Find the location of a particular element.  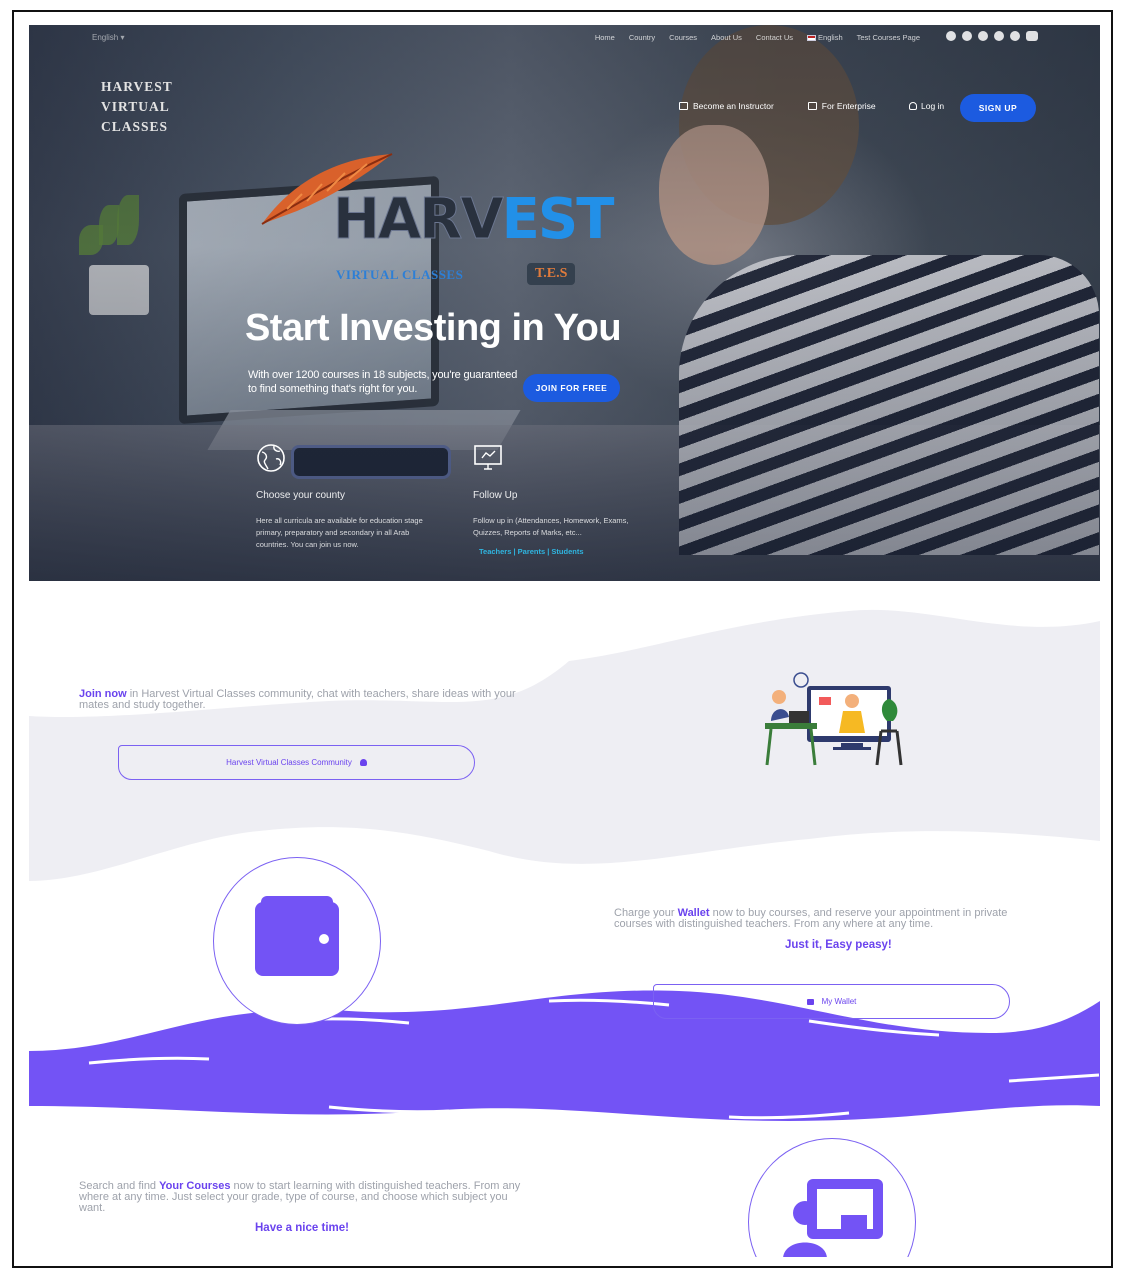

telegram-icon is located at coordinates (1015, 36).